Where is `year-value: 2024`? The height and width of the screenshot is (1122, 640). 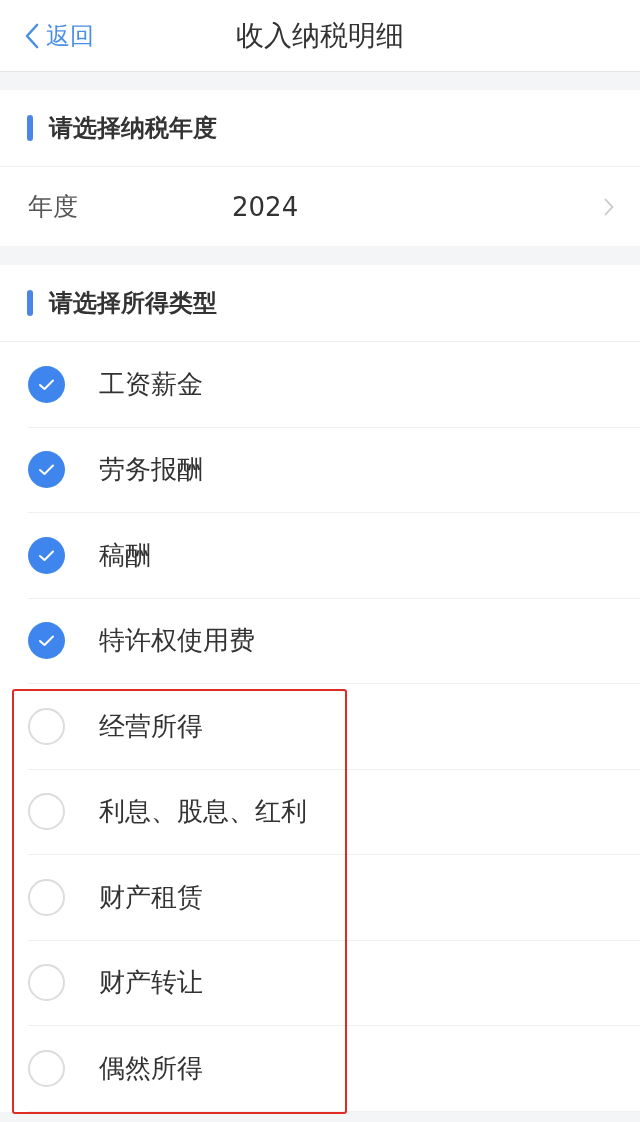
year-value: 2024 is located at coordinates (418, 206).